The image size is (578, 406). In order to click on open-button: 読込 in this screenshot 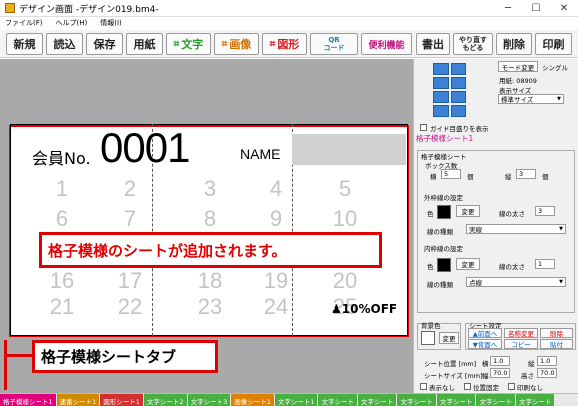, I will do `click(64, 44)`.